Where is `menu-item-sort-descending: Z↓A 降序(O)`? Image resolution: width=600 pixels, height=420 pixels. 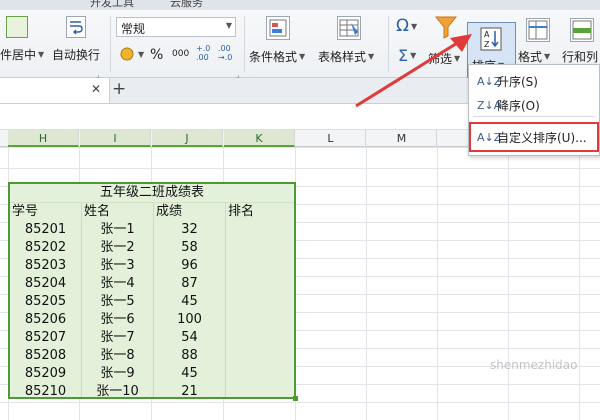 menu-item-sort-descending: Z↓A 降序(O) is located at coordinates (534, 105).